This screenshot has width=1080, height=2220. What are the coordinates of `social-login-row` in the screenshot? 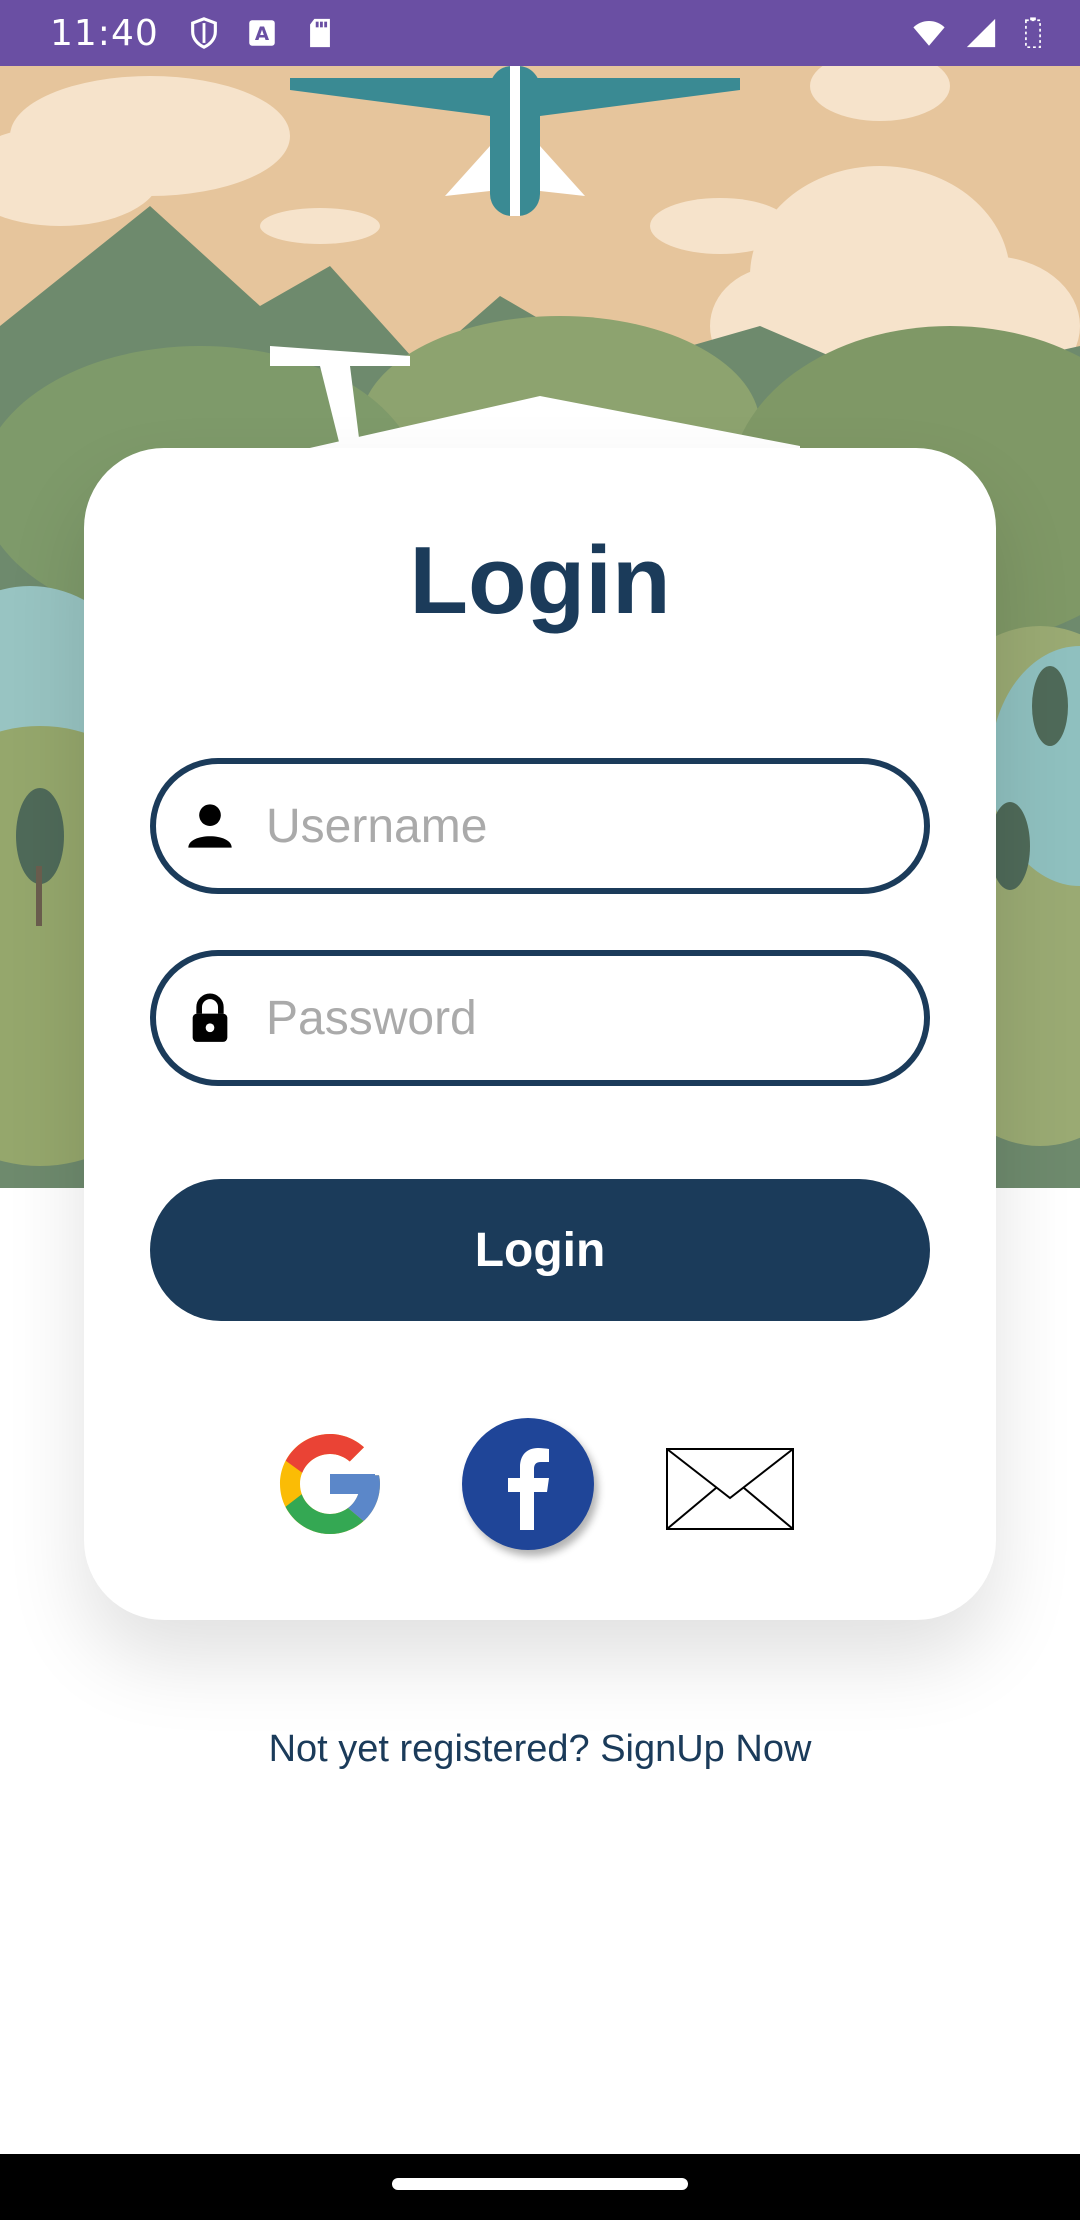 It's located at (540, 1488).